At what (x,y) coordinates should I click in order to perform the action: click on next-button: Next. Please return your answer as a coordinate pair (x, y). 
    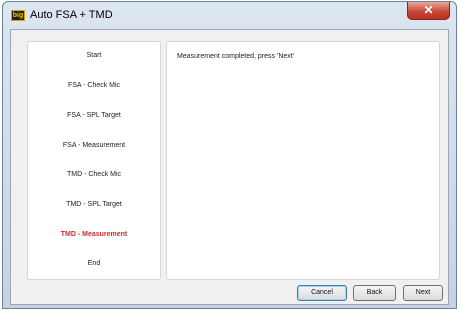
    Looking at the image, I should click on (423, 293).